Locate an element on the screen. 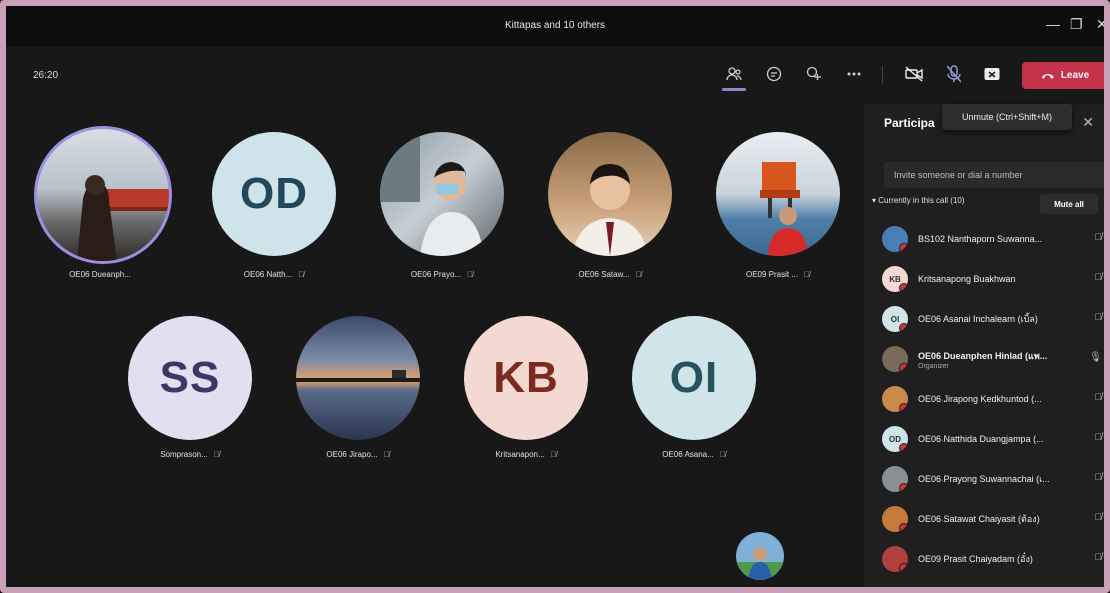 Image resolution: width=1110 pixels, height=593 pixels. participant-initials: OD is located at coordinates (274, 193).